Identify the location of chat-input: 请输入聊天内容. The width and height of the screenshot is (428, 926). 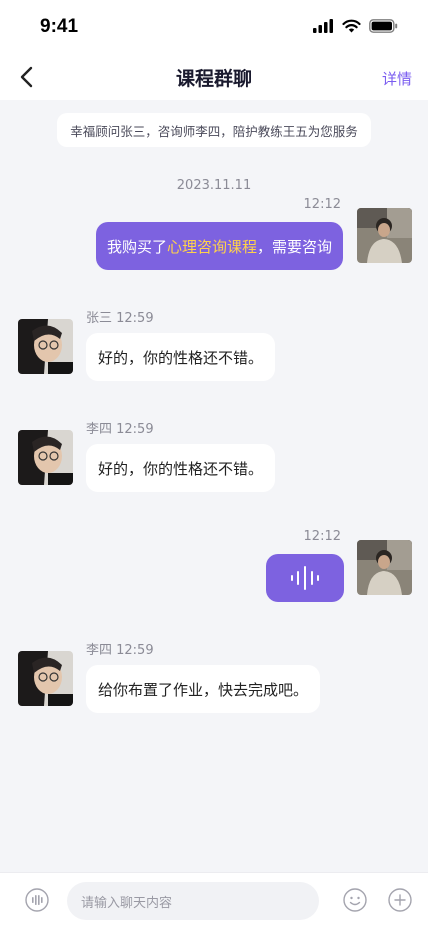
(193, 901).